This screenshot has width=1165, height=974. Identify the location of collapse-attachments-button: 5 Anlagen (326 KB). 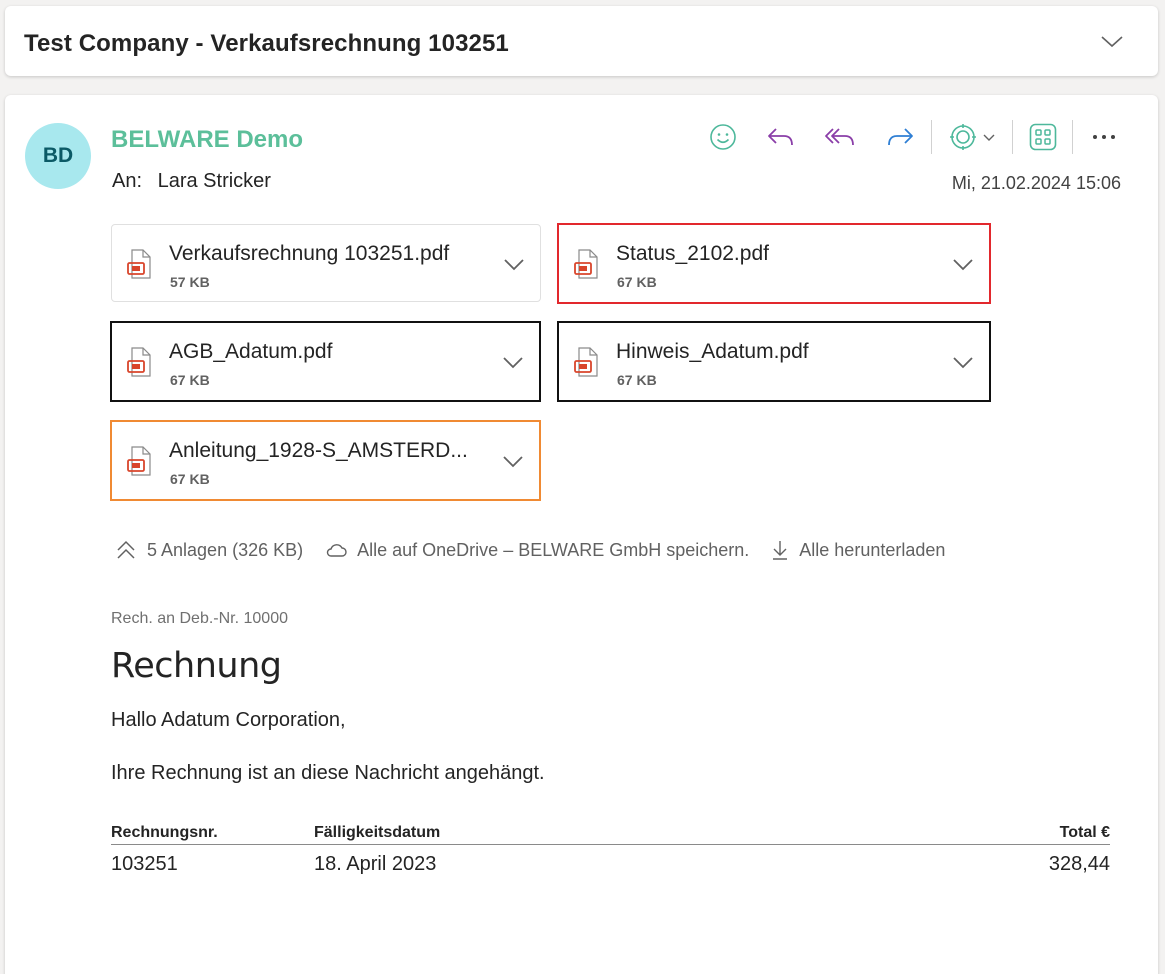
(209, 550).